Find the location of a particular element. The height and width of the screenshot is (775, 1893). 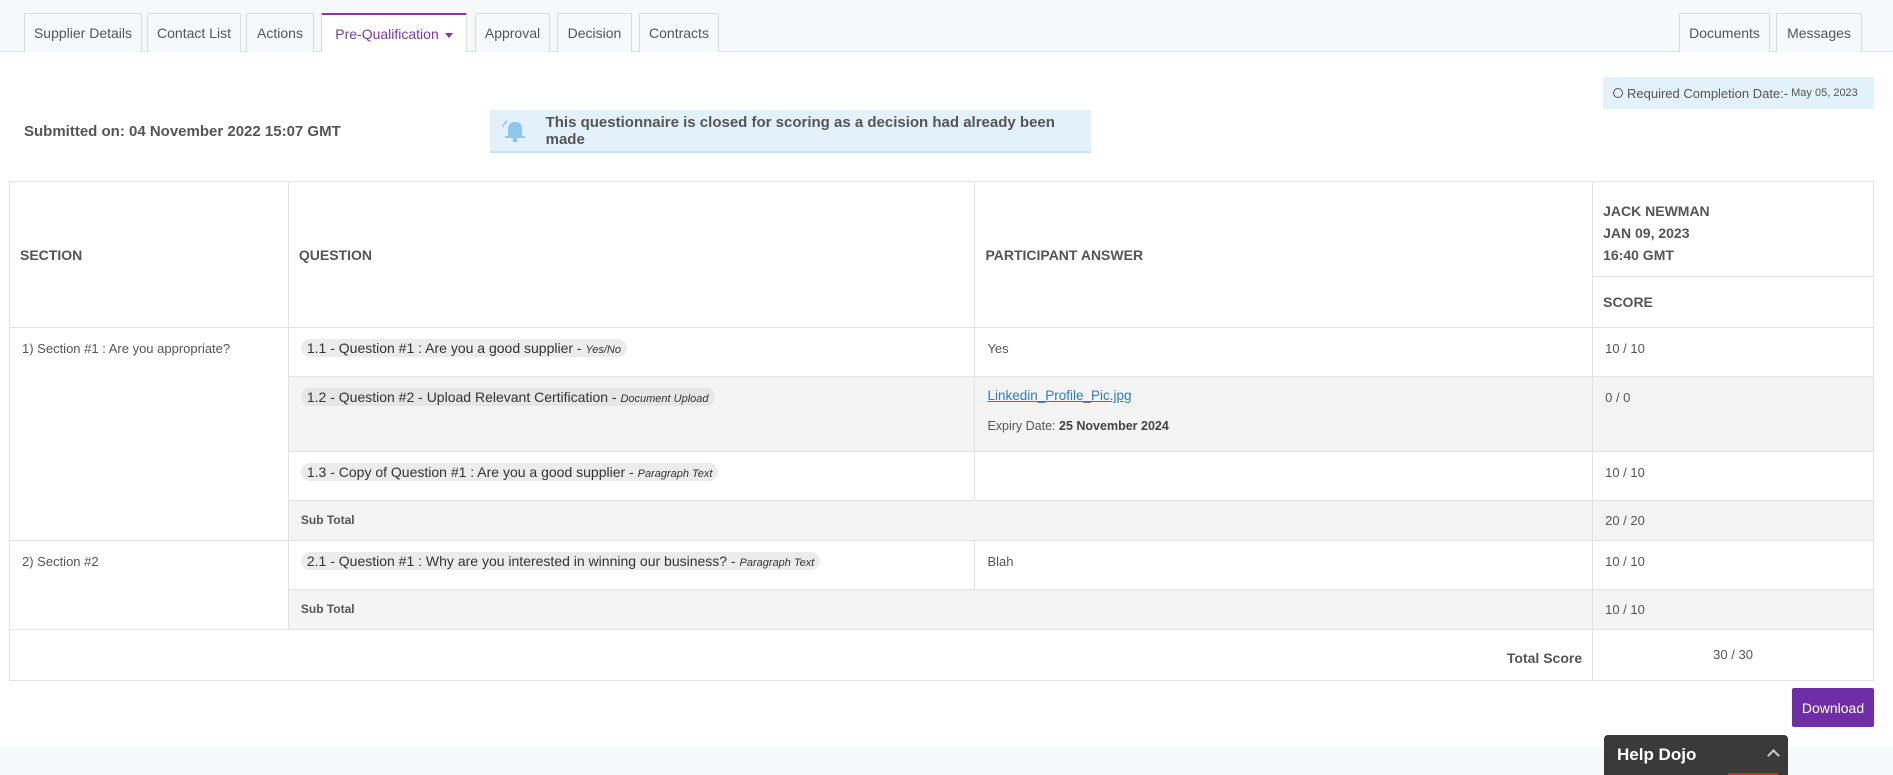

answer-cell is located at coordinates (1284, 476).